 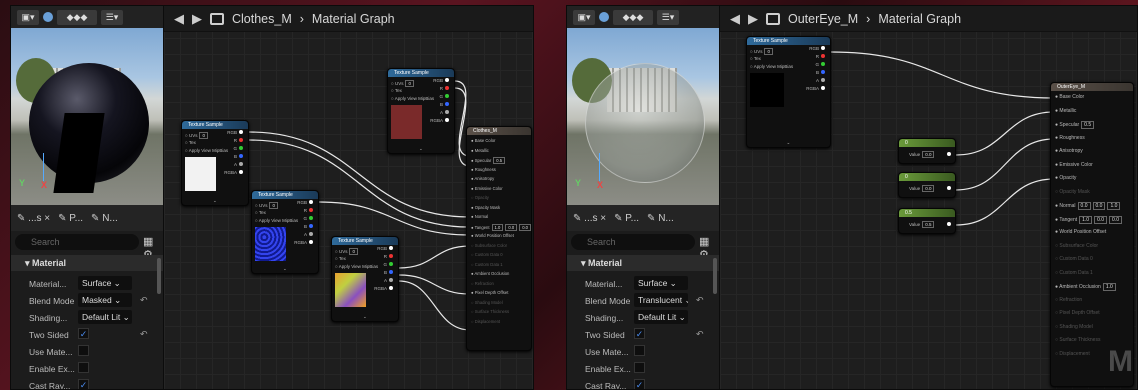 I want to click on pin-value: 0.5, so click(x=499, y=160).